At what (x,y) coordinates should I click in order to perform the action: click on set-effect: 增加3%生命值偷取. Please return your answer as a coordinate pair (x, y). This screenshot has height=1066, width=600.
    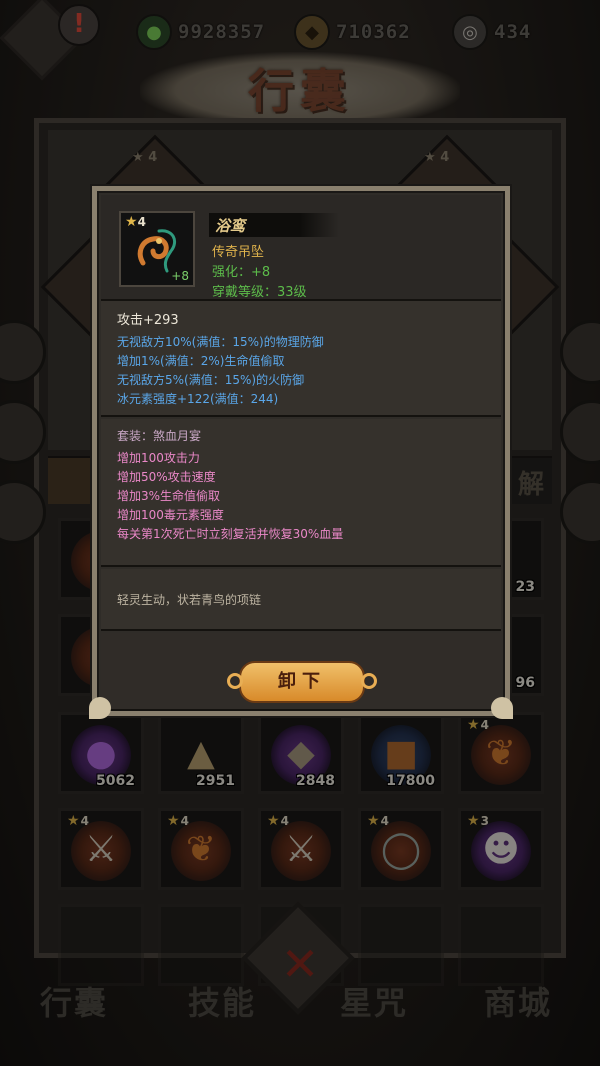
    Looking at the image, I should click on (169, 496).